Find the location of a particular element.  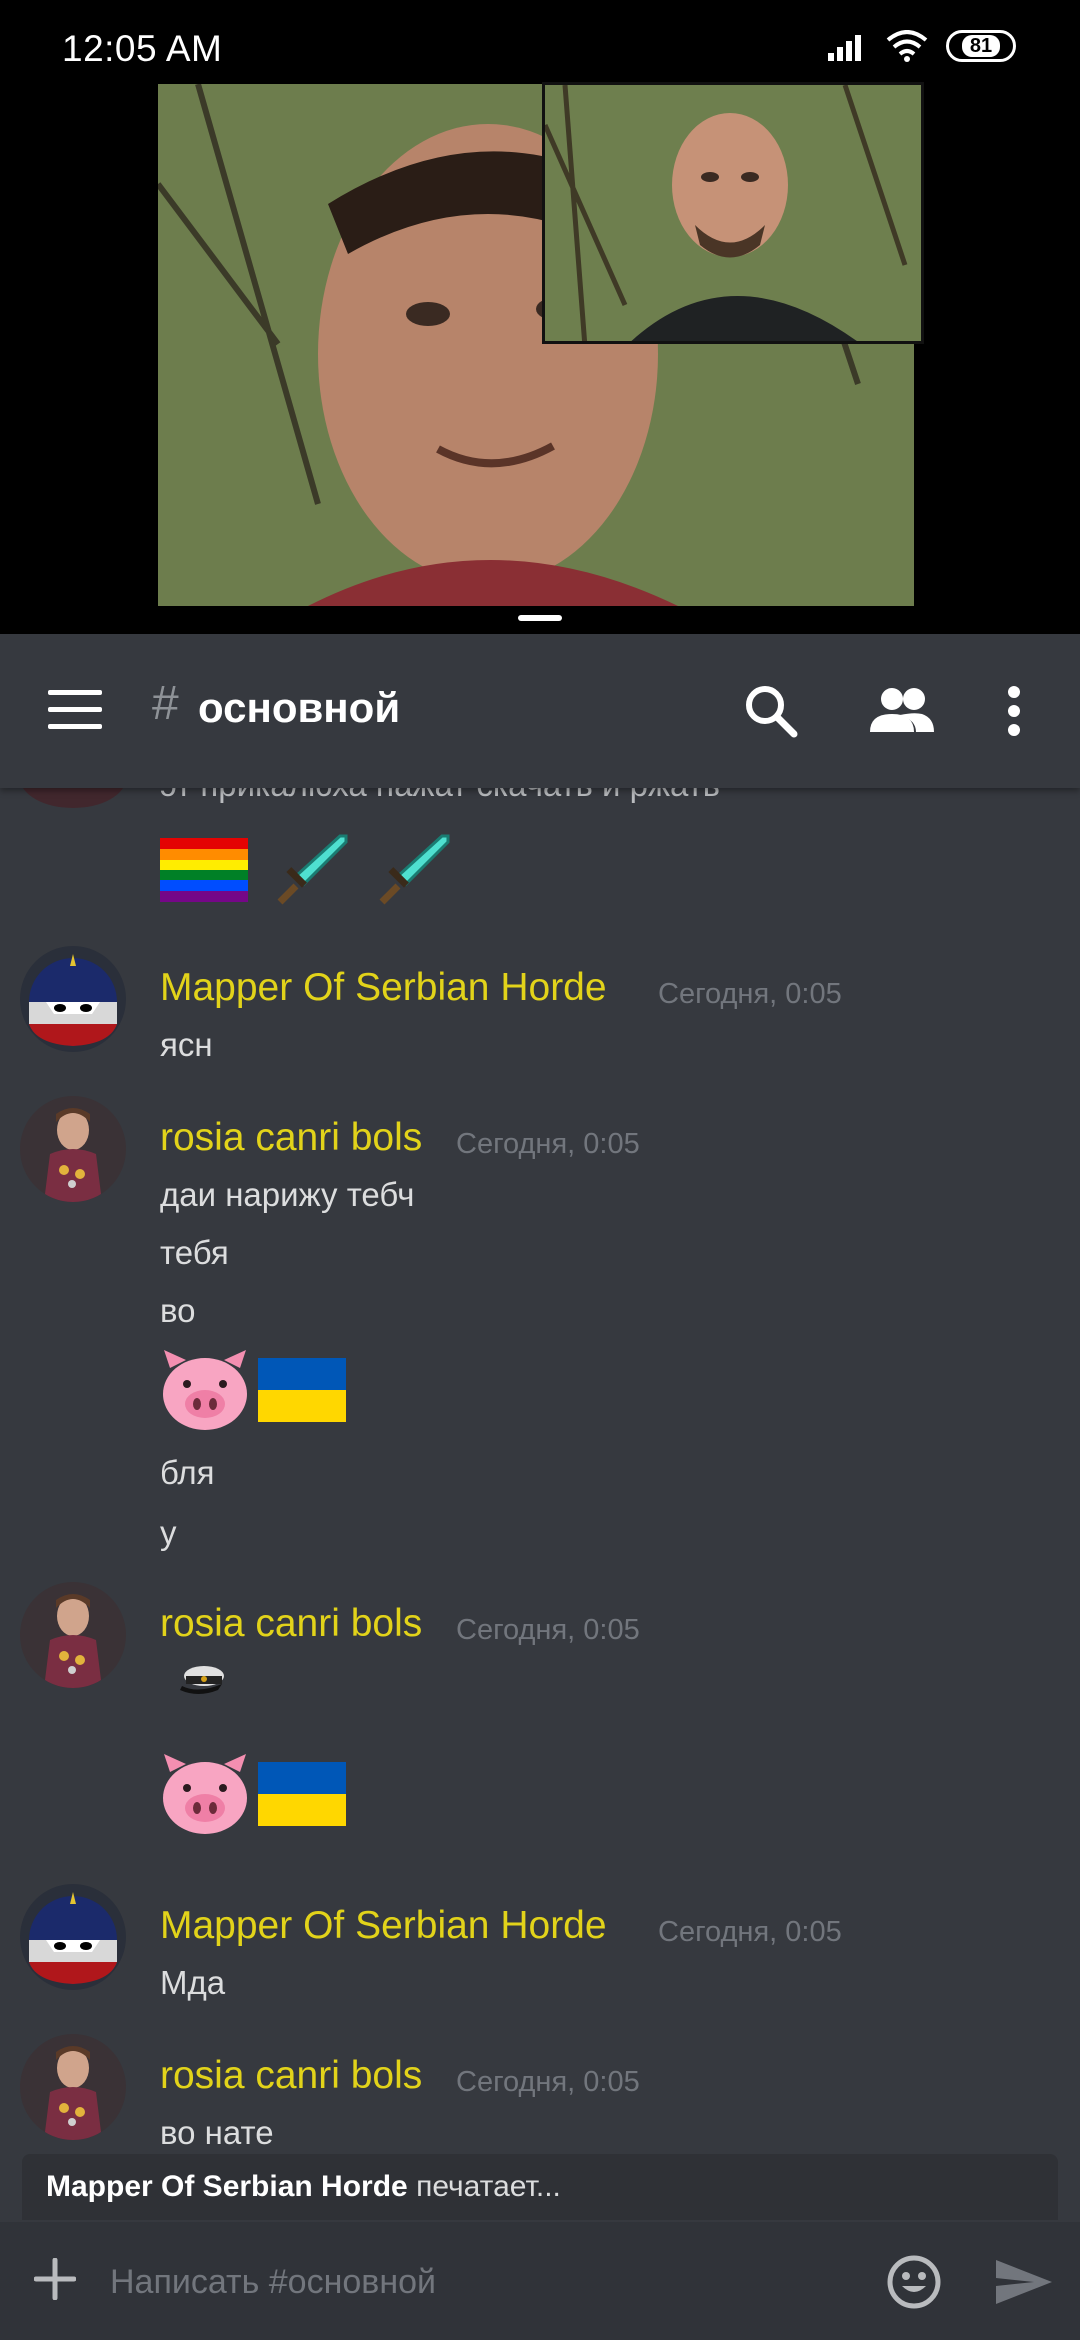

message-text: ясн is located at coordinates (186, 1044).